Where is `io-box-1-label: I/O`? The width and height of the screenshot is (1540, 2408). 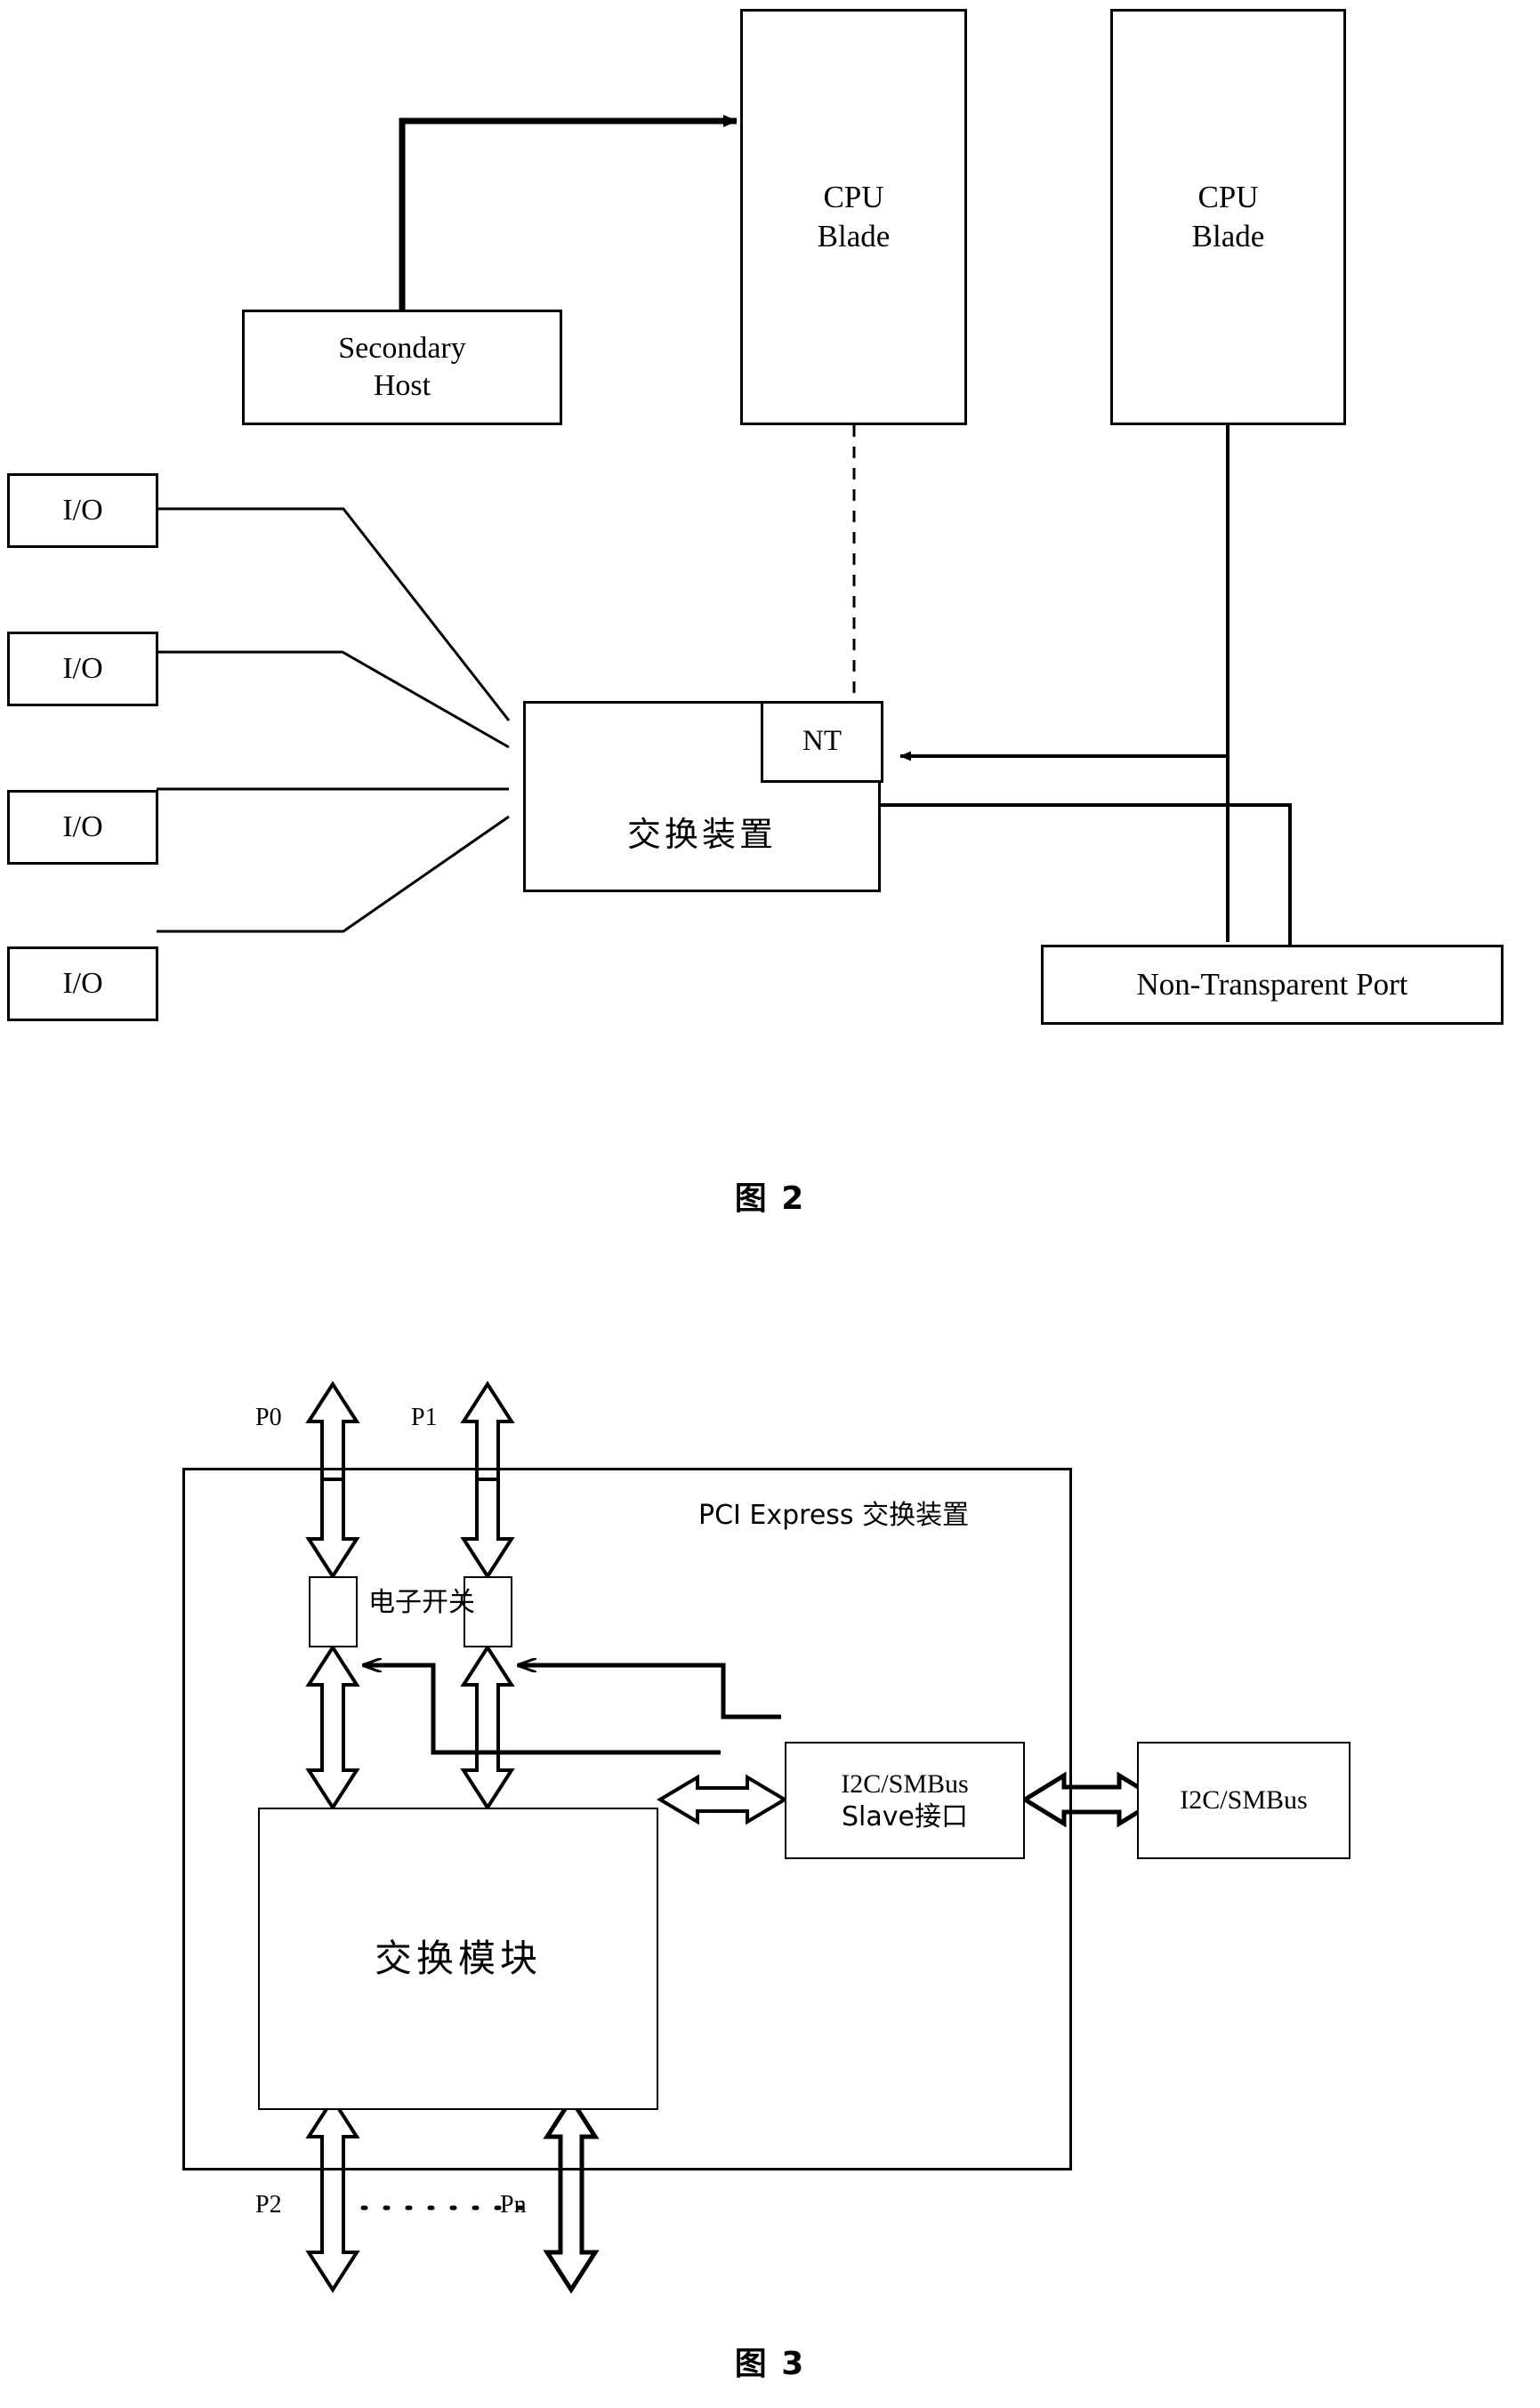
io-box-1-label: I/O is located at coordinates (82, 510).